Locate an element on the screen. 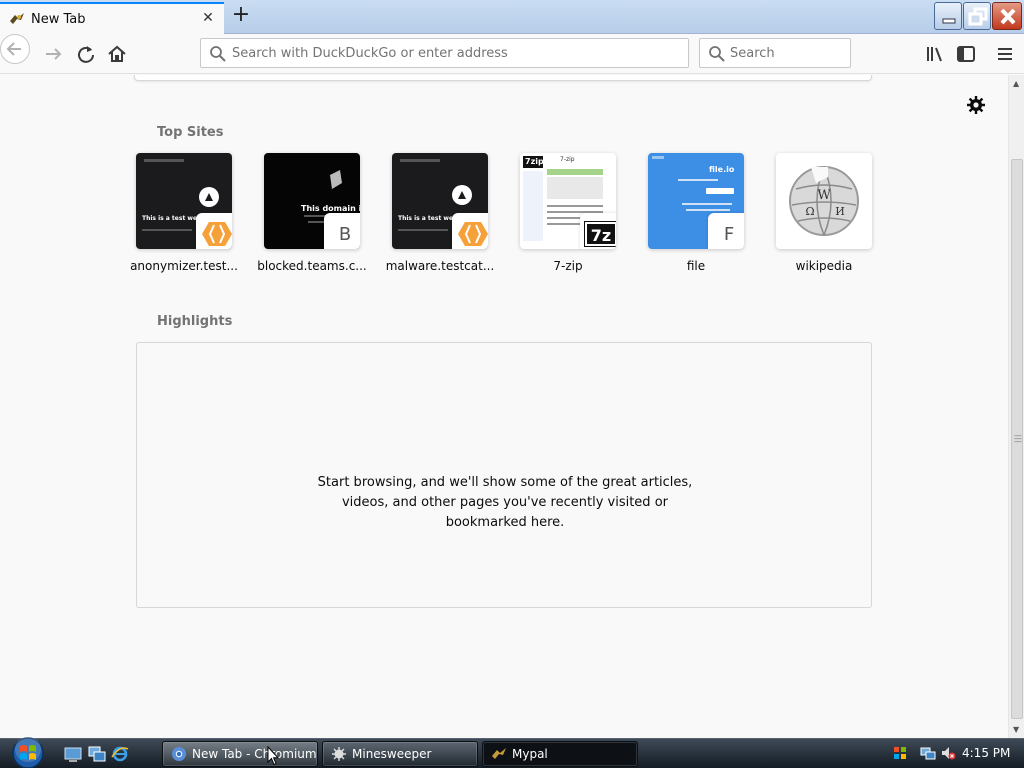 This screenshot has width=1024, height=768. restore-icon is located at coordinates (978, 16).